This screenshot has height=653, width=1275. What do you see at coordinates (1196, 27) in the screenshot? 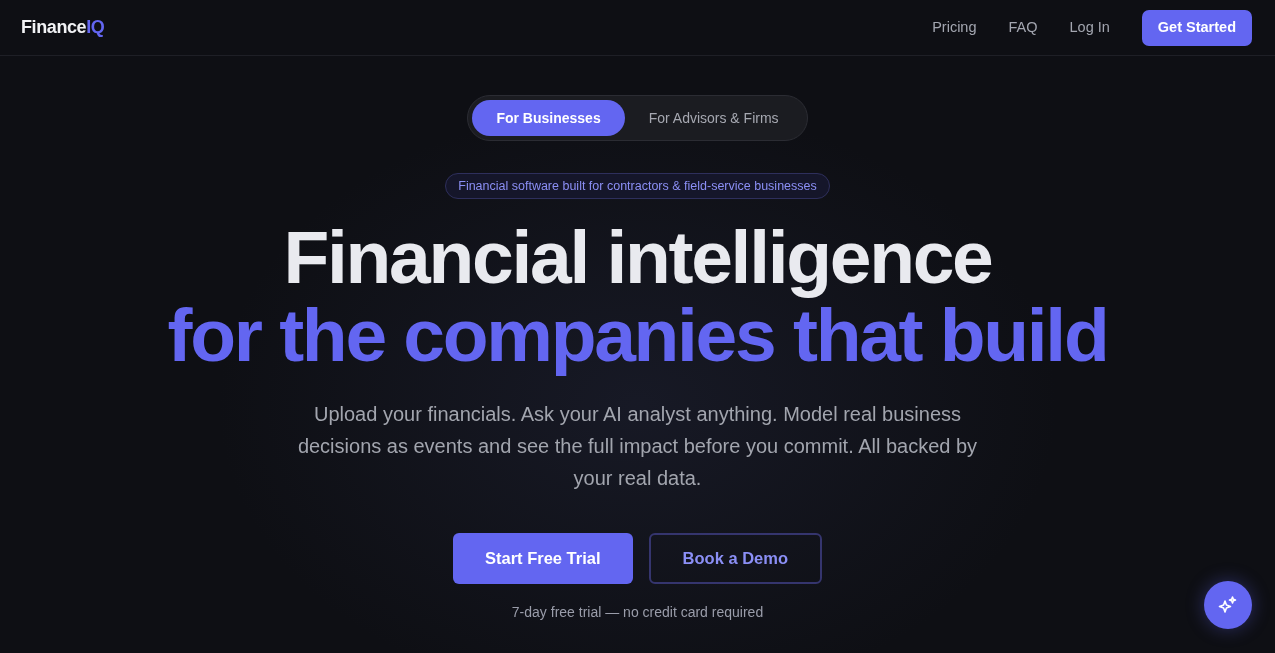
I see `get-started-button: Get Started` at bounding box center [1196, 27].